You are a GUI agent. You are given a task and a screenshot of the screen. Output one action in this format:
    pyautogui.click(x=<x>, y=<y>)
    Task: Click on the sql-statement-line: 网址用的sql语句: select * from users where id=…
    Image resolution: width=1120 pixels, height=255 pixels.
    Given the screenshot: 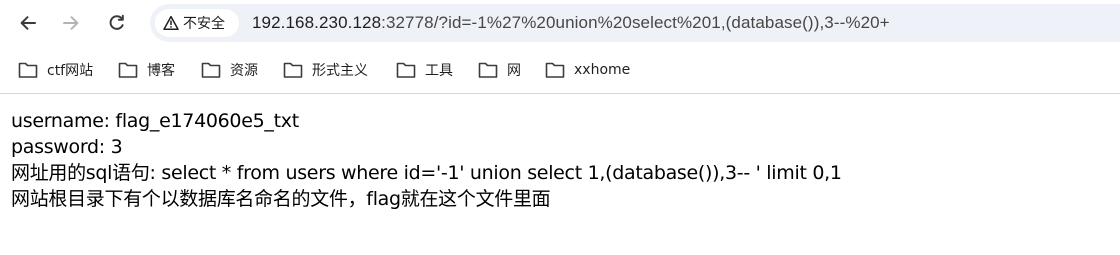 What is the action you would take?
    pyautogui.click(x=426, y=173)
    